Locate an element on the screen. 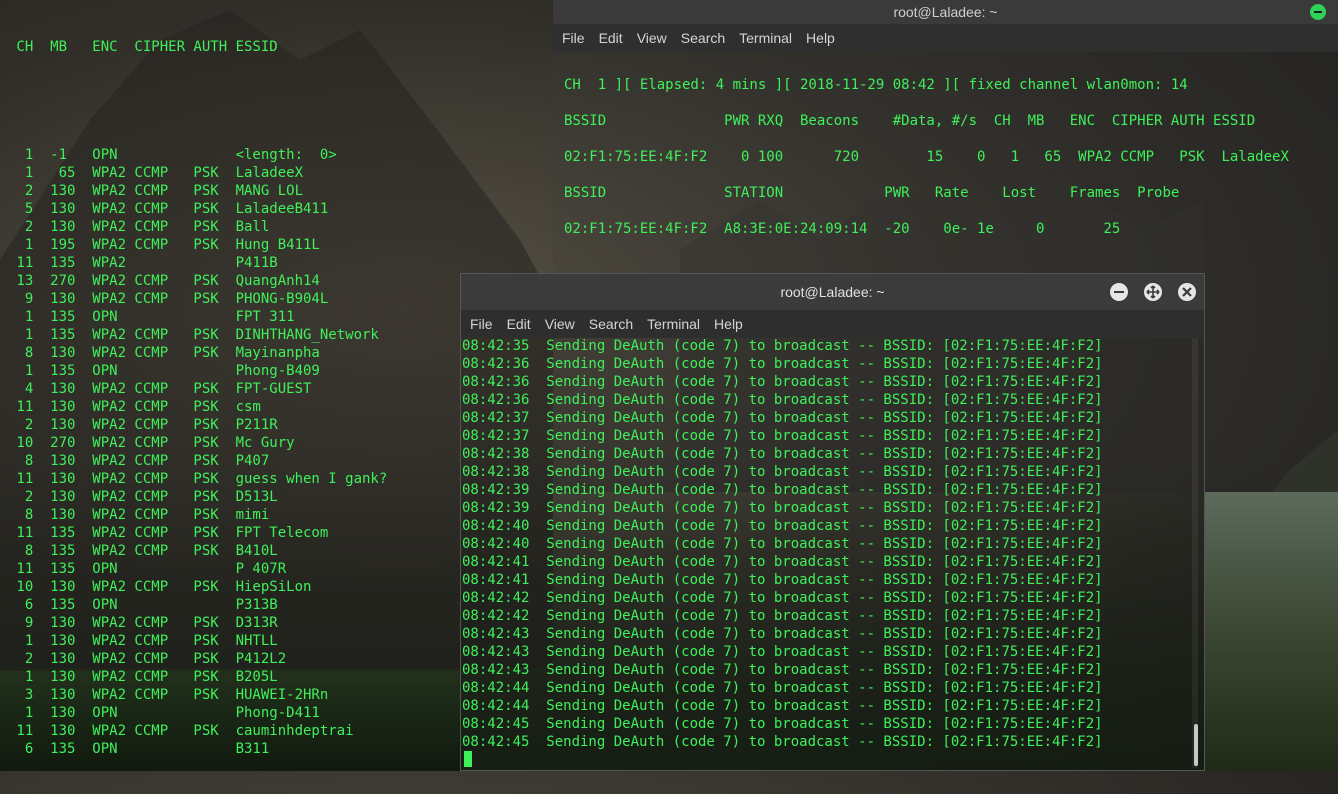 The width and height of the screenshot is (1338, 794). network-row: 1 195 WPA2 CCMP PSK Hung B411L is located at coordinates (164, 245).